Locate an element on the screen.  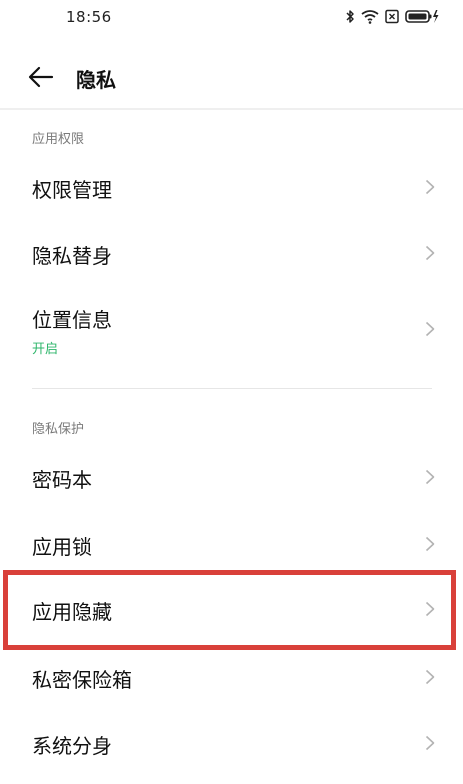
list-item-privacy-substitute: 隐私替身 is located at coordinates (231, 254).